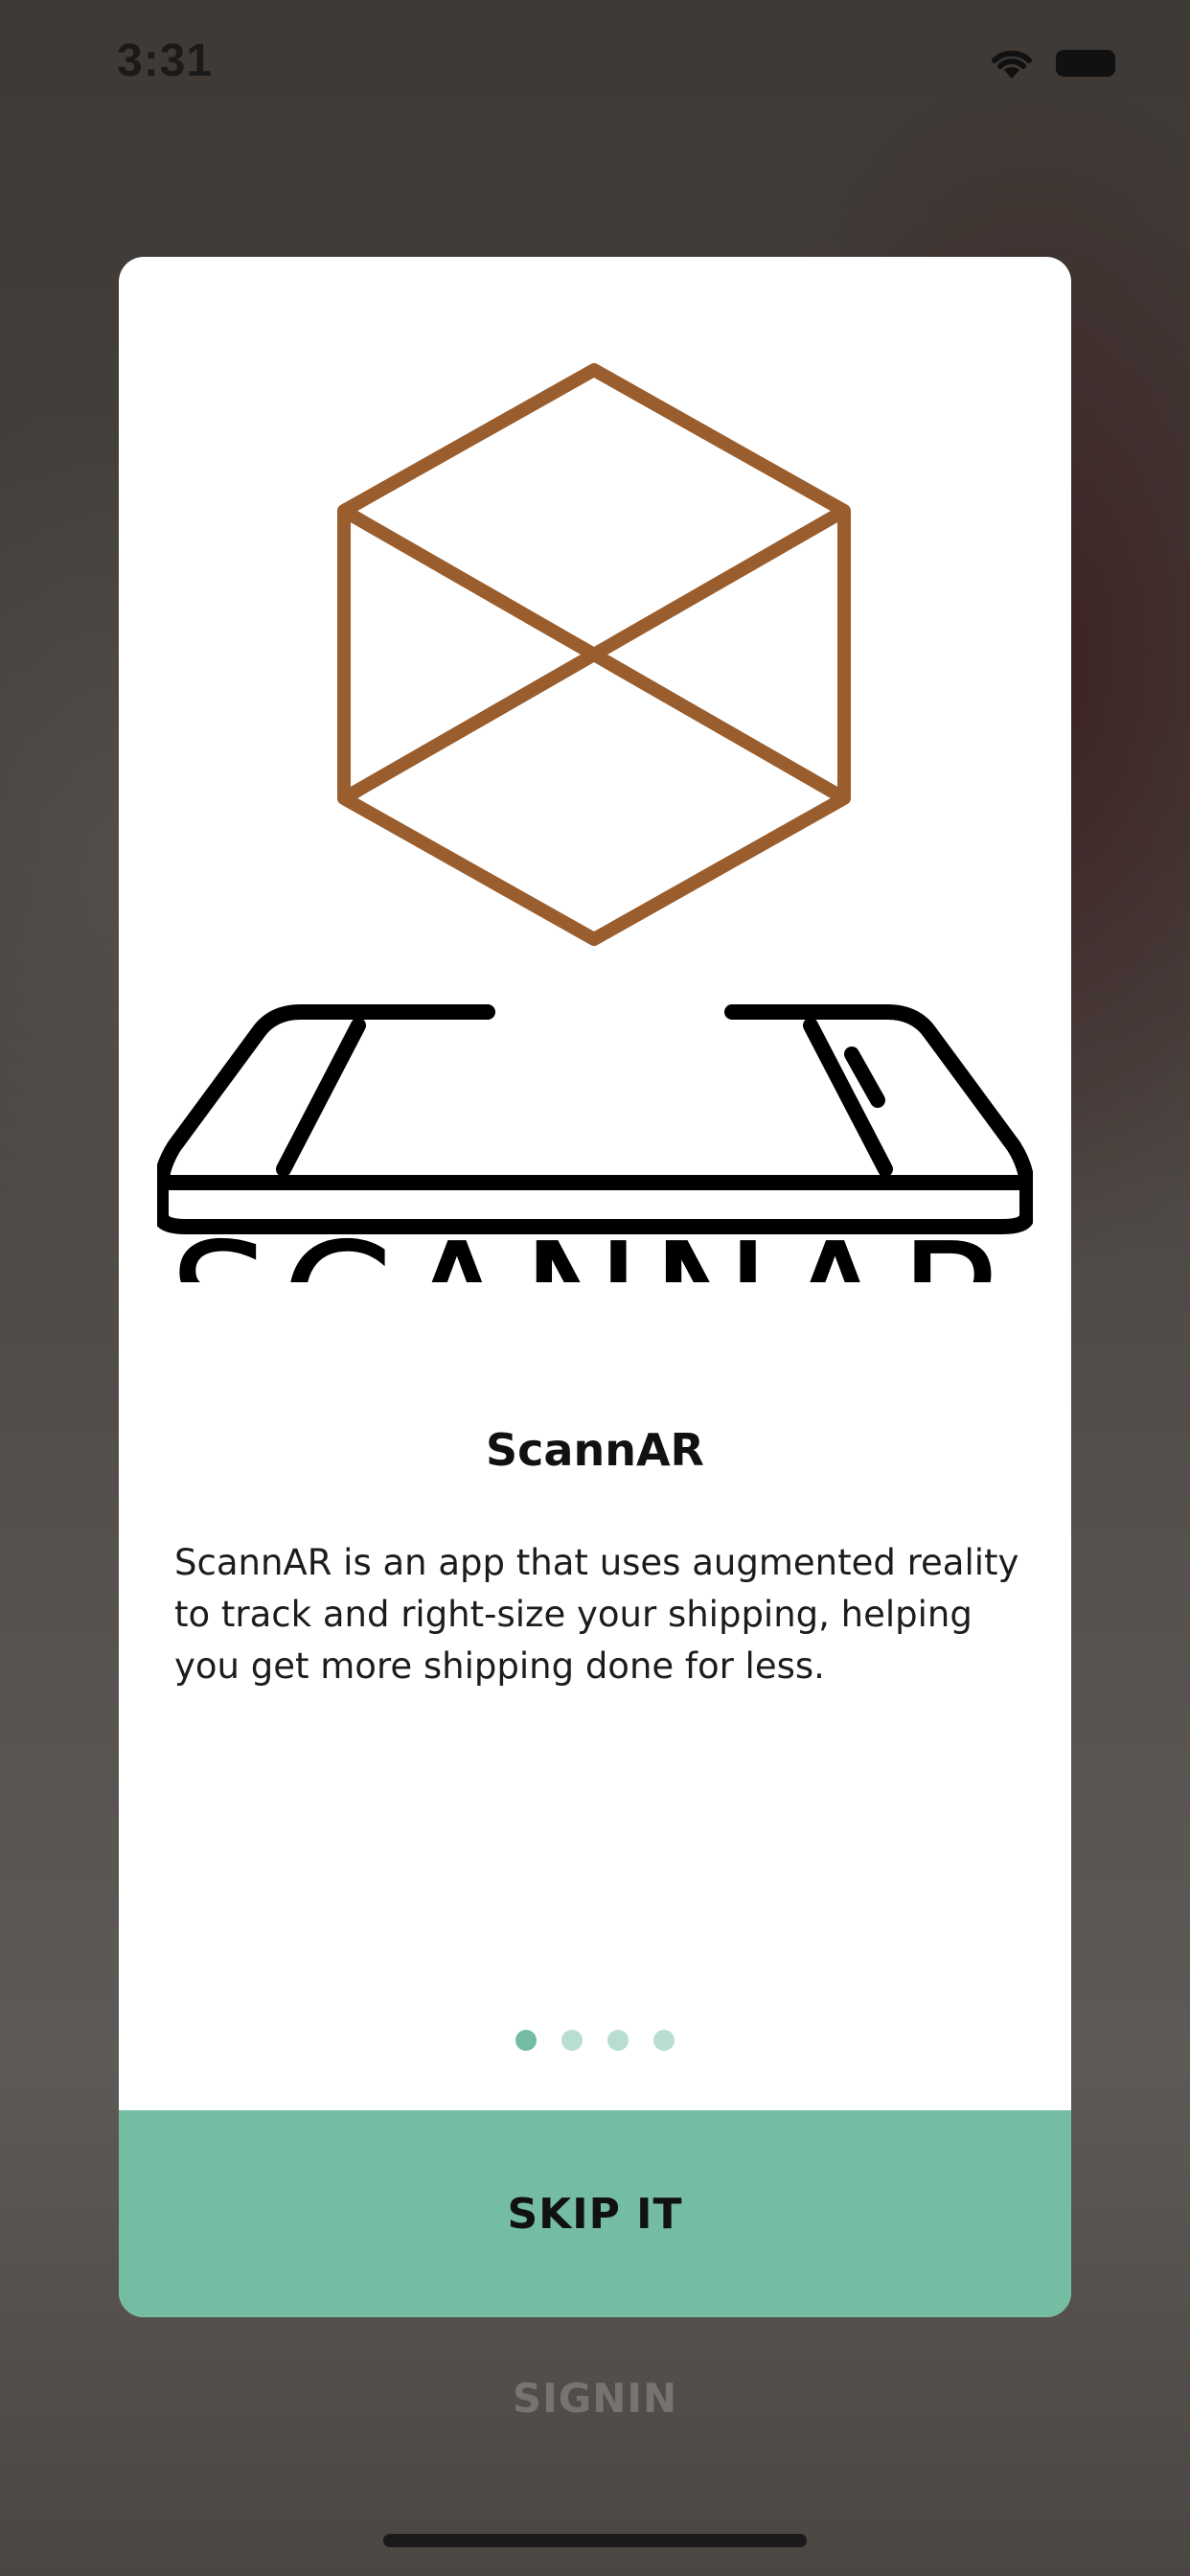  I want to click on skip-button-label: SKIP IT, so click(595, 2214).